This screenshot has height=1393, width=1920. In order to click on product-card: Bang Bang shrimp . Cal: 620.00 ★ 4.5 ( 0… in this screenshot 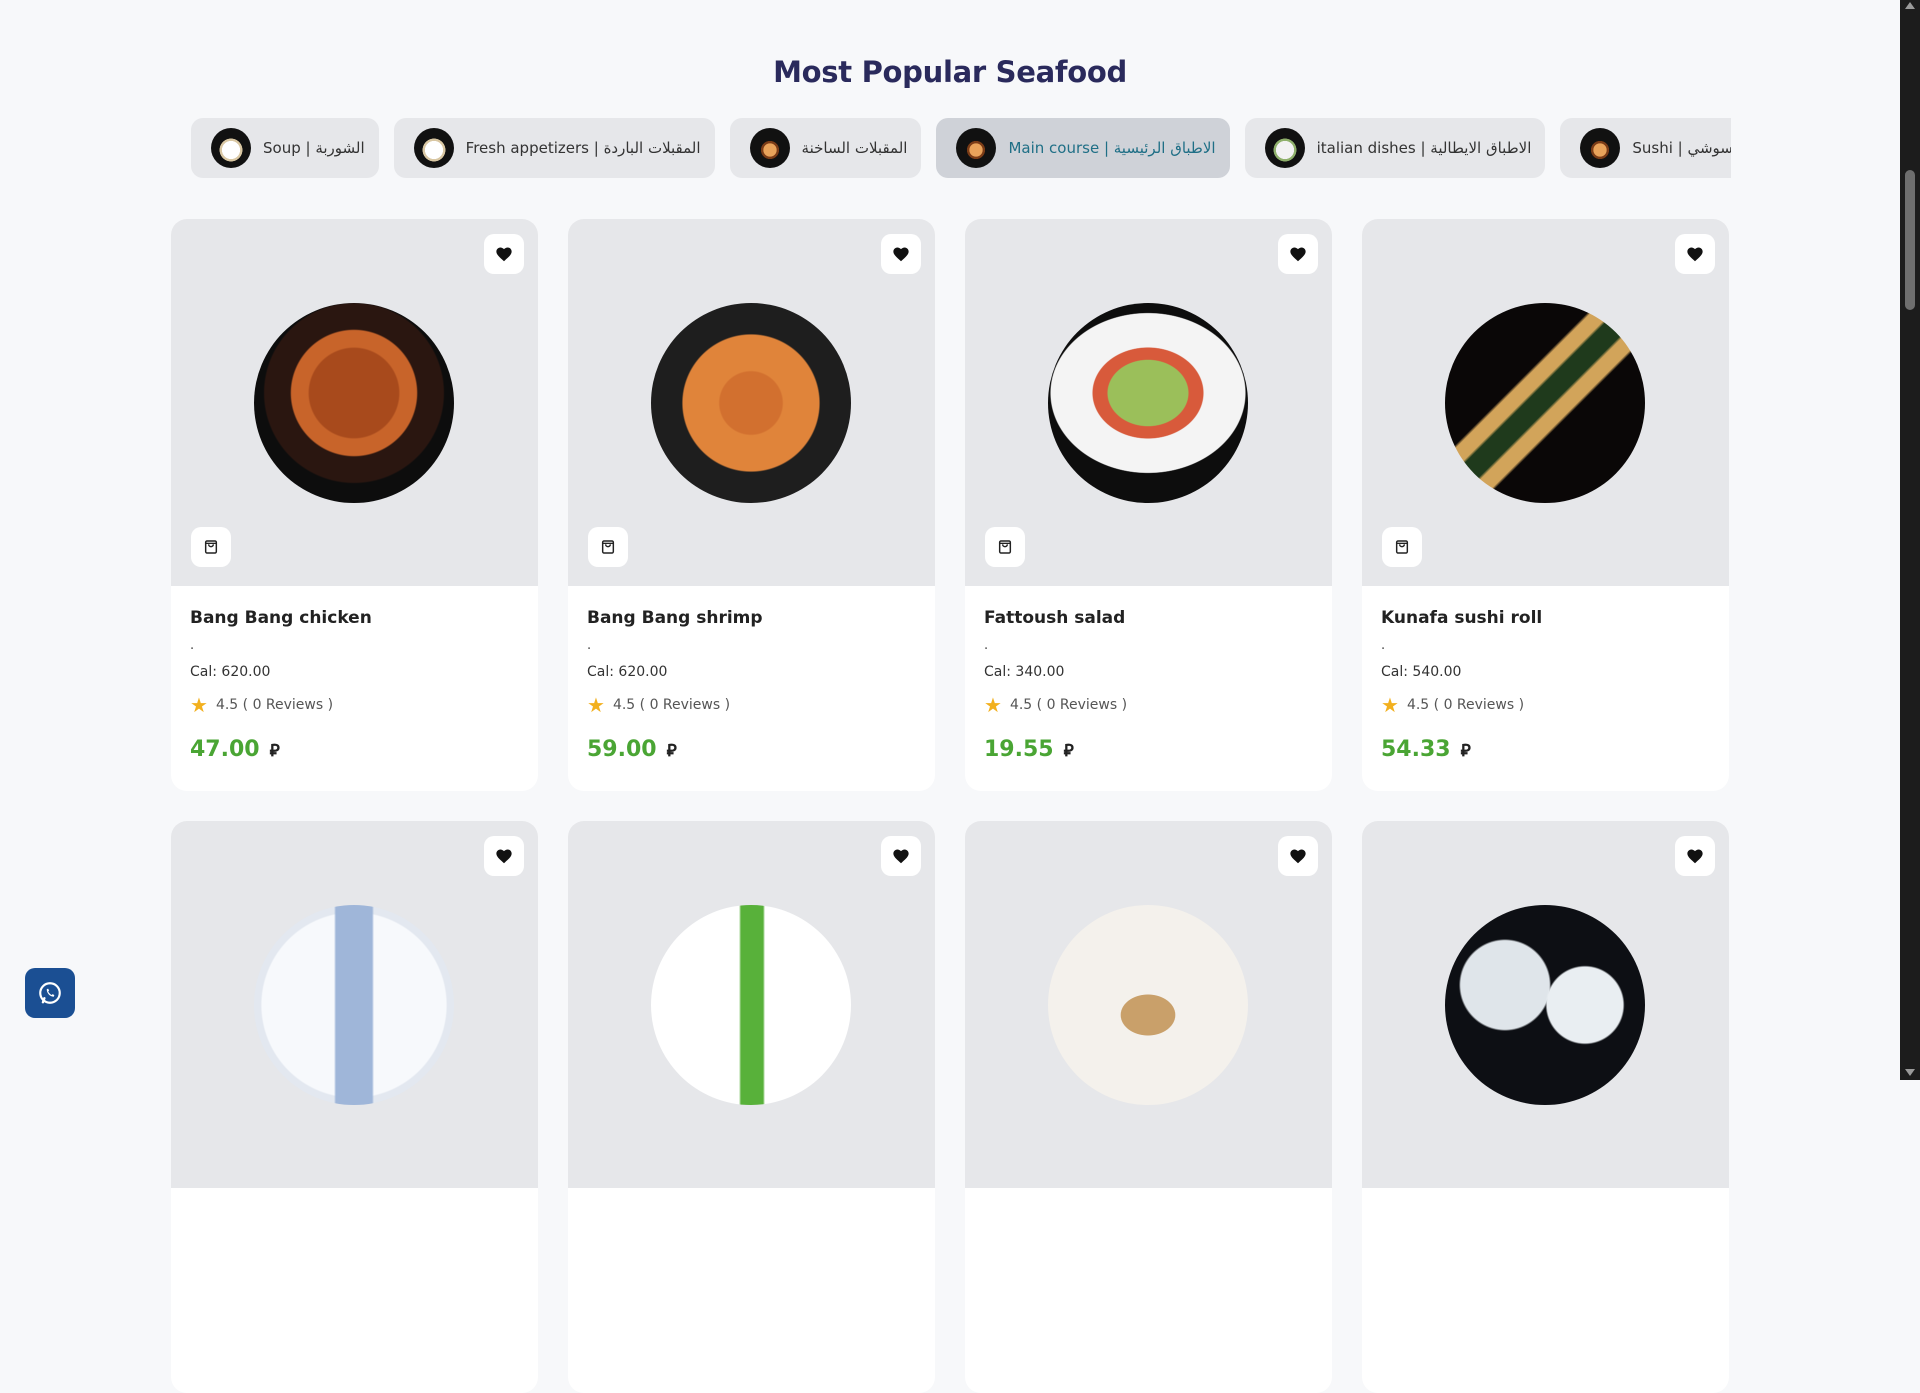, I will do `click(751, 505)`.